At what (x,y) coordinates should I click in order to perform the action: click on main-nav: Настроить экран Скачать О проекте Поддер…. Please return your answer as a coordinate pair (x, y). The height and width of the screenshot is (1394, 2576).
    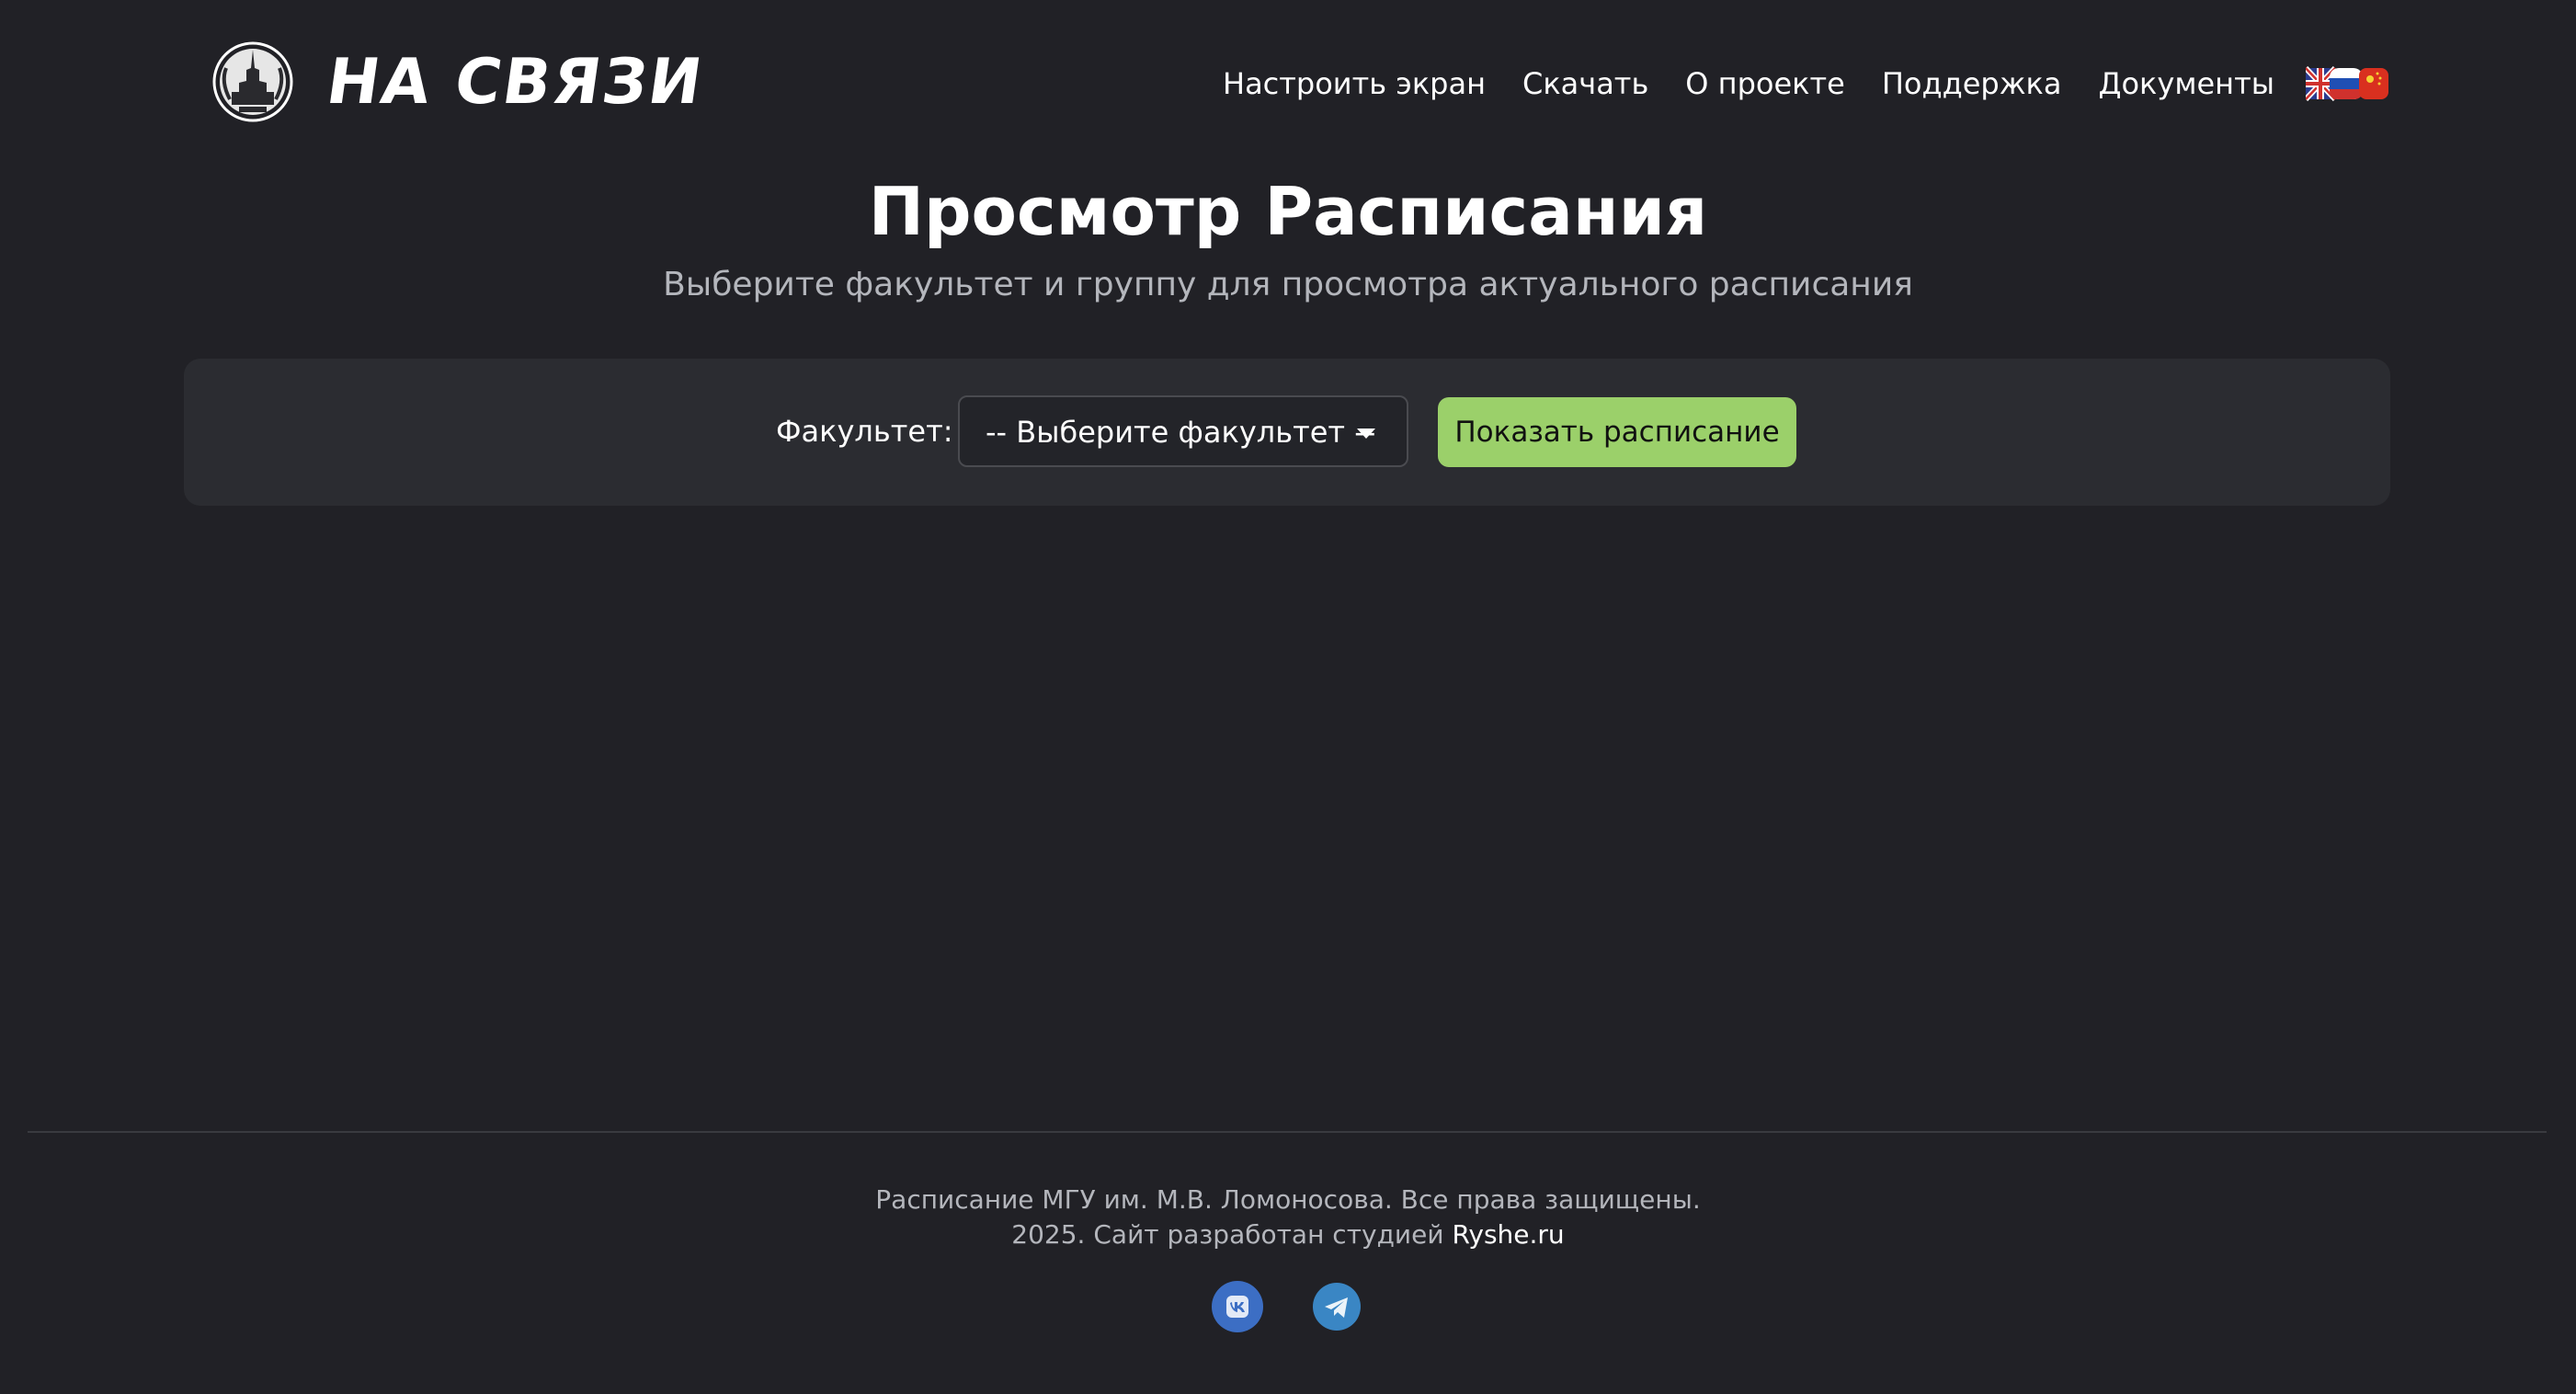
    Looking at the image, I should click on (1748, 84).